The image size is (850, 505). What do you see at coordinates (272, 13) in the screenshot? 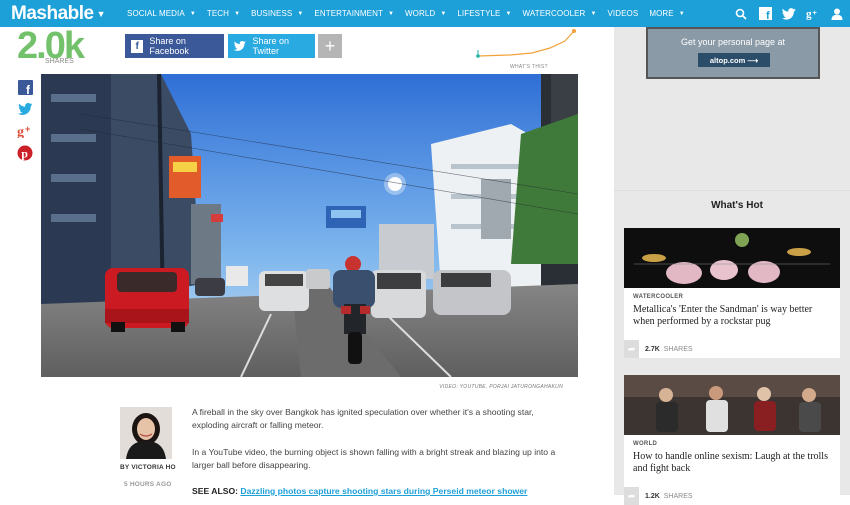
I see `nav-item-label: BUSINESS` at bounding box center [272, 13].